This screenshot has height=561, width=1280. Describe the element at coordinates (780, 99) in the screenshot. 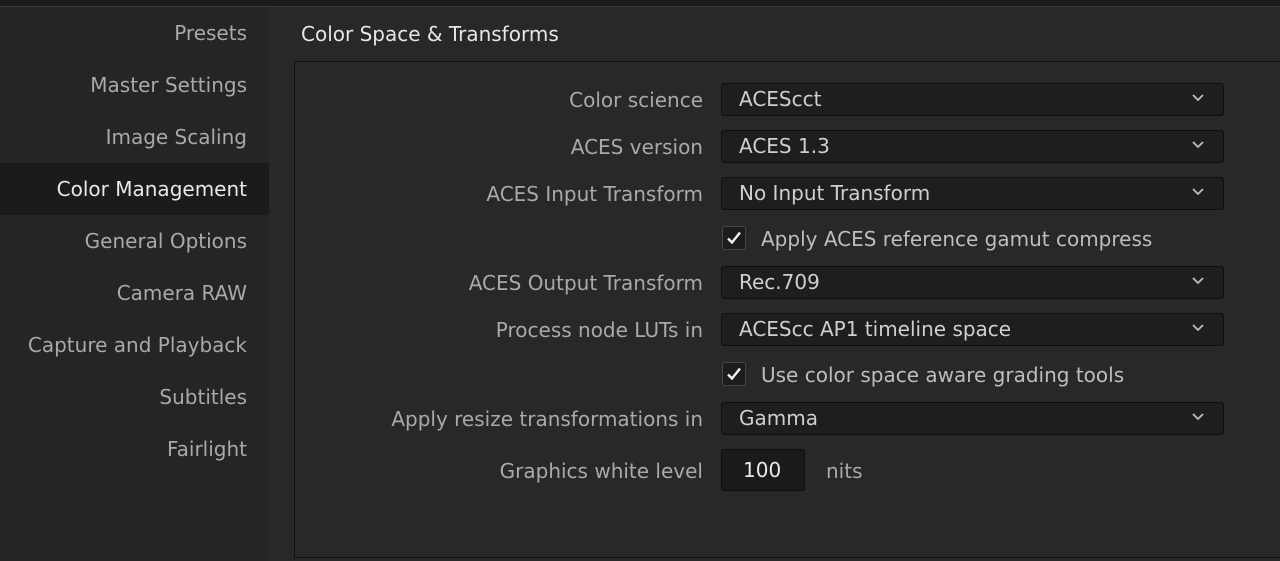

I see `color-science-value: ACEScct` at that location.